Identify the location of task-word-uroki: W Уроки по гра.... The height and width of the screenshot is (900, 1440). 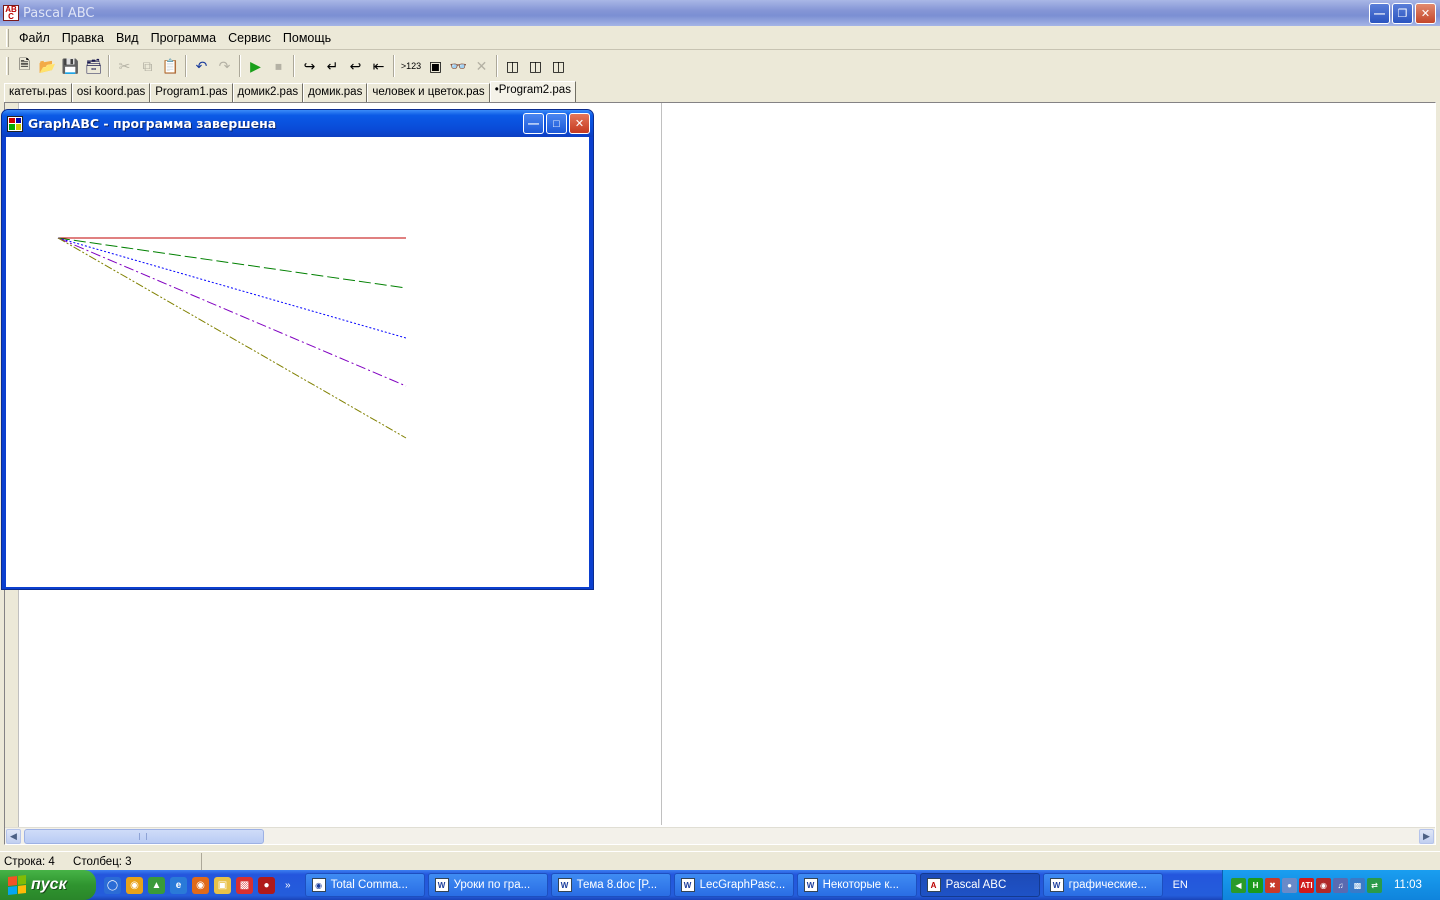
(487, 885).